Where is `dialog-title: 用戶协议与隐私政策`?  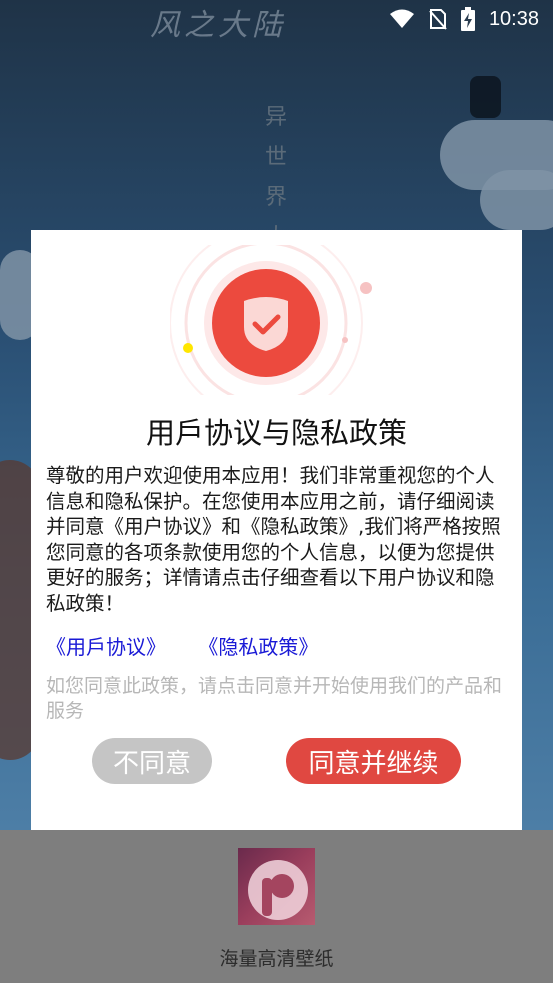
dialog-title: 用戶协议与隐私政策 is located at coordinates (276, 433).